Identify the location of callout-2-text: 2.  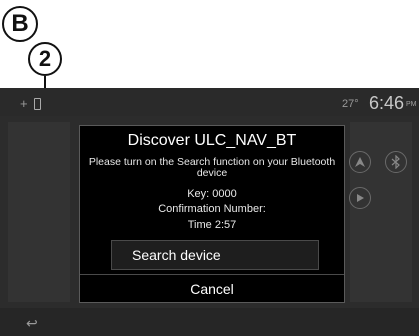
(45, 58).